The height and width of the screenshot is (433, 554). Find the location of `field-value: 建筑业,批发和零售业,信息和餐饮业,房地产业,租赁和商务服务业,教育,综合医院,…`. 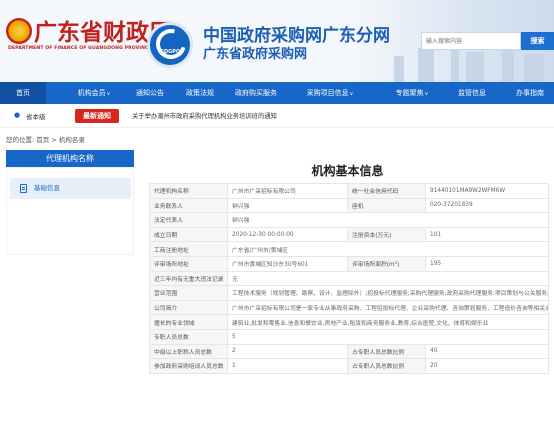

field-value: 建筑业,批发和零售业,信息和餐饮业,房地产业,租赁和商务服务业,教育,综合医院,… is located at coordinates (388, 322).